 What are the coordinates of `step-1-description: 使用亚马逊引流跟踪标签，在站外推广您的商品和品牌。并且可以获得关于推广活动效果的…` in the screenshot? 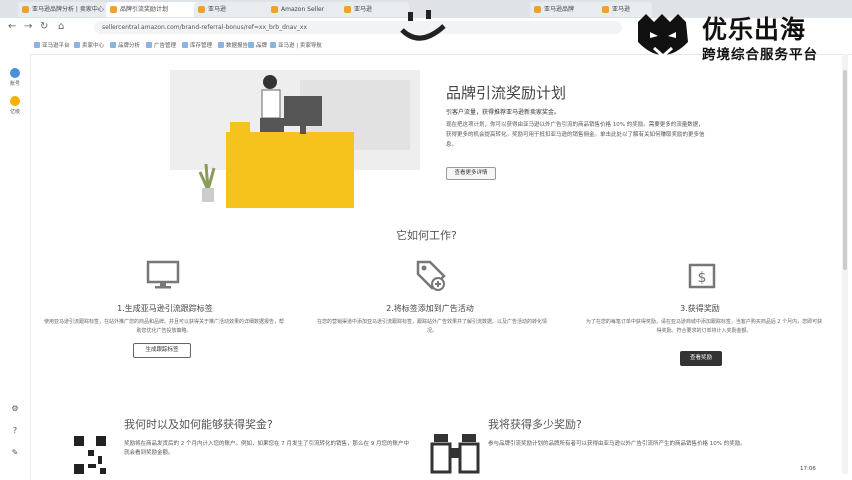 It's located at (164, 326).